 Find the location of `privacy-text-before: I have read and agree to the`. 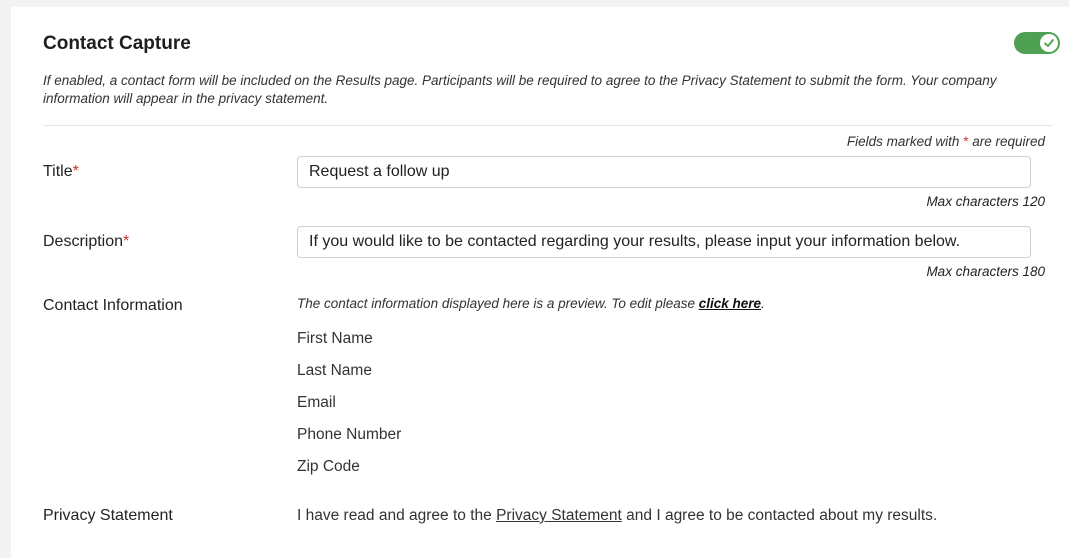

privacy-text-before: I have read and agree to the is located at coordinates (397, 515).